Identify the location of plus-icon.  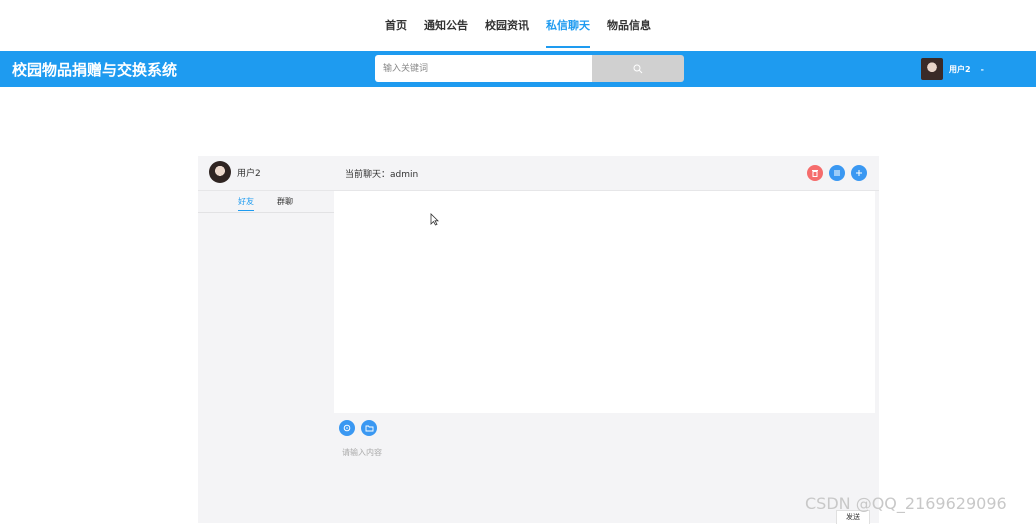
(859, 173).